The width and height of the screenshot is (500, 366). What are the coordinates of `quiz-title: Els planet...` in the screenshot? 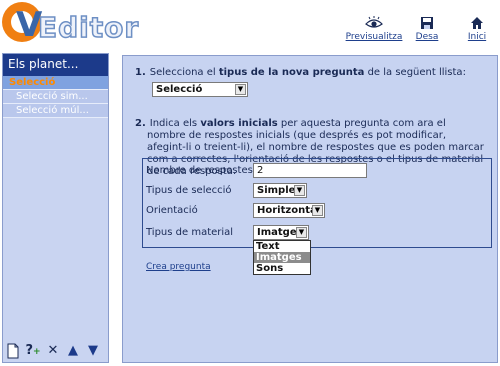 It's located at (55, 65).